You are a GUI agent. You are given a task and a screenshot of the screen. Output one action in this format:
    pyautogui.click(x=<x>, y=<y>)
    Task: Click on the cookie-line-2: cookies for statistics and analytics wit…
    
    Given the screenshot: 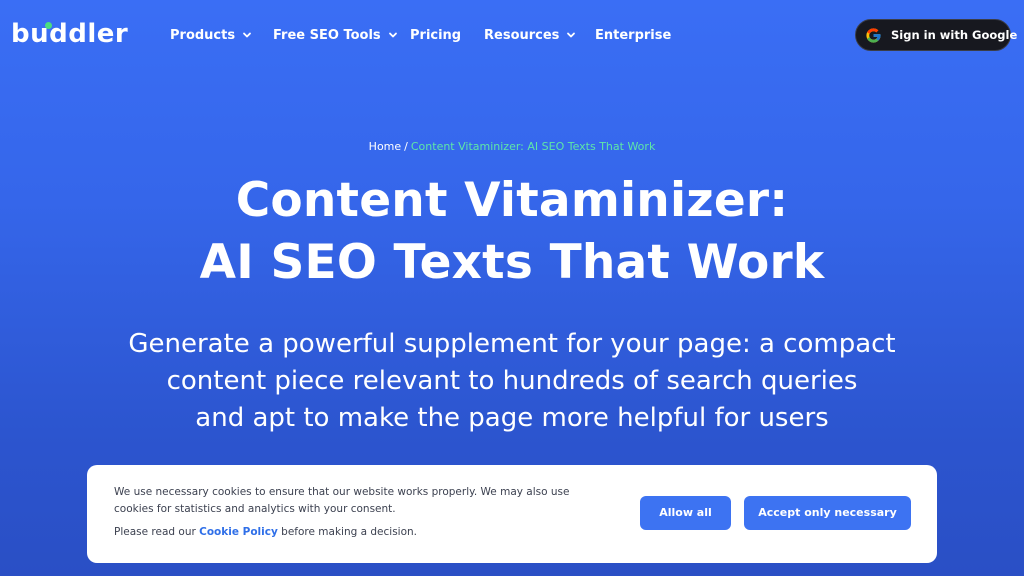 What is the action you would take?
    pyautogui.click(x=255, y=509)
    